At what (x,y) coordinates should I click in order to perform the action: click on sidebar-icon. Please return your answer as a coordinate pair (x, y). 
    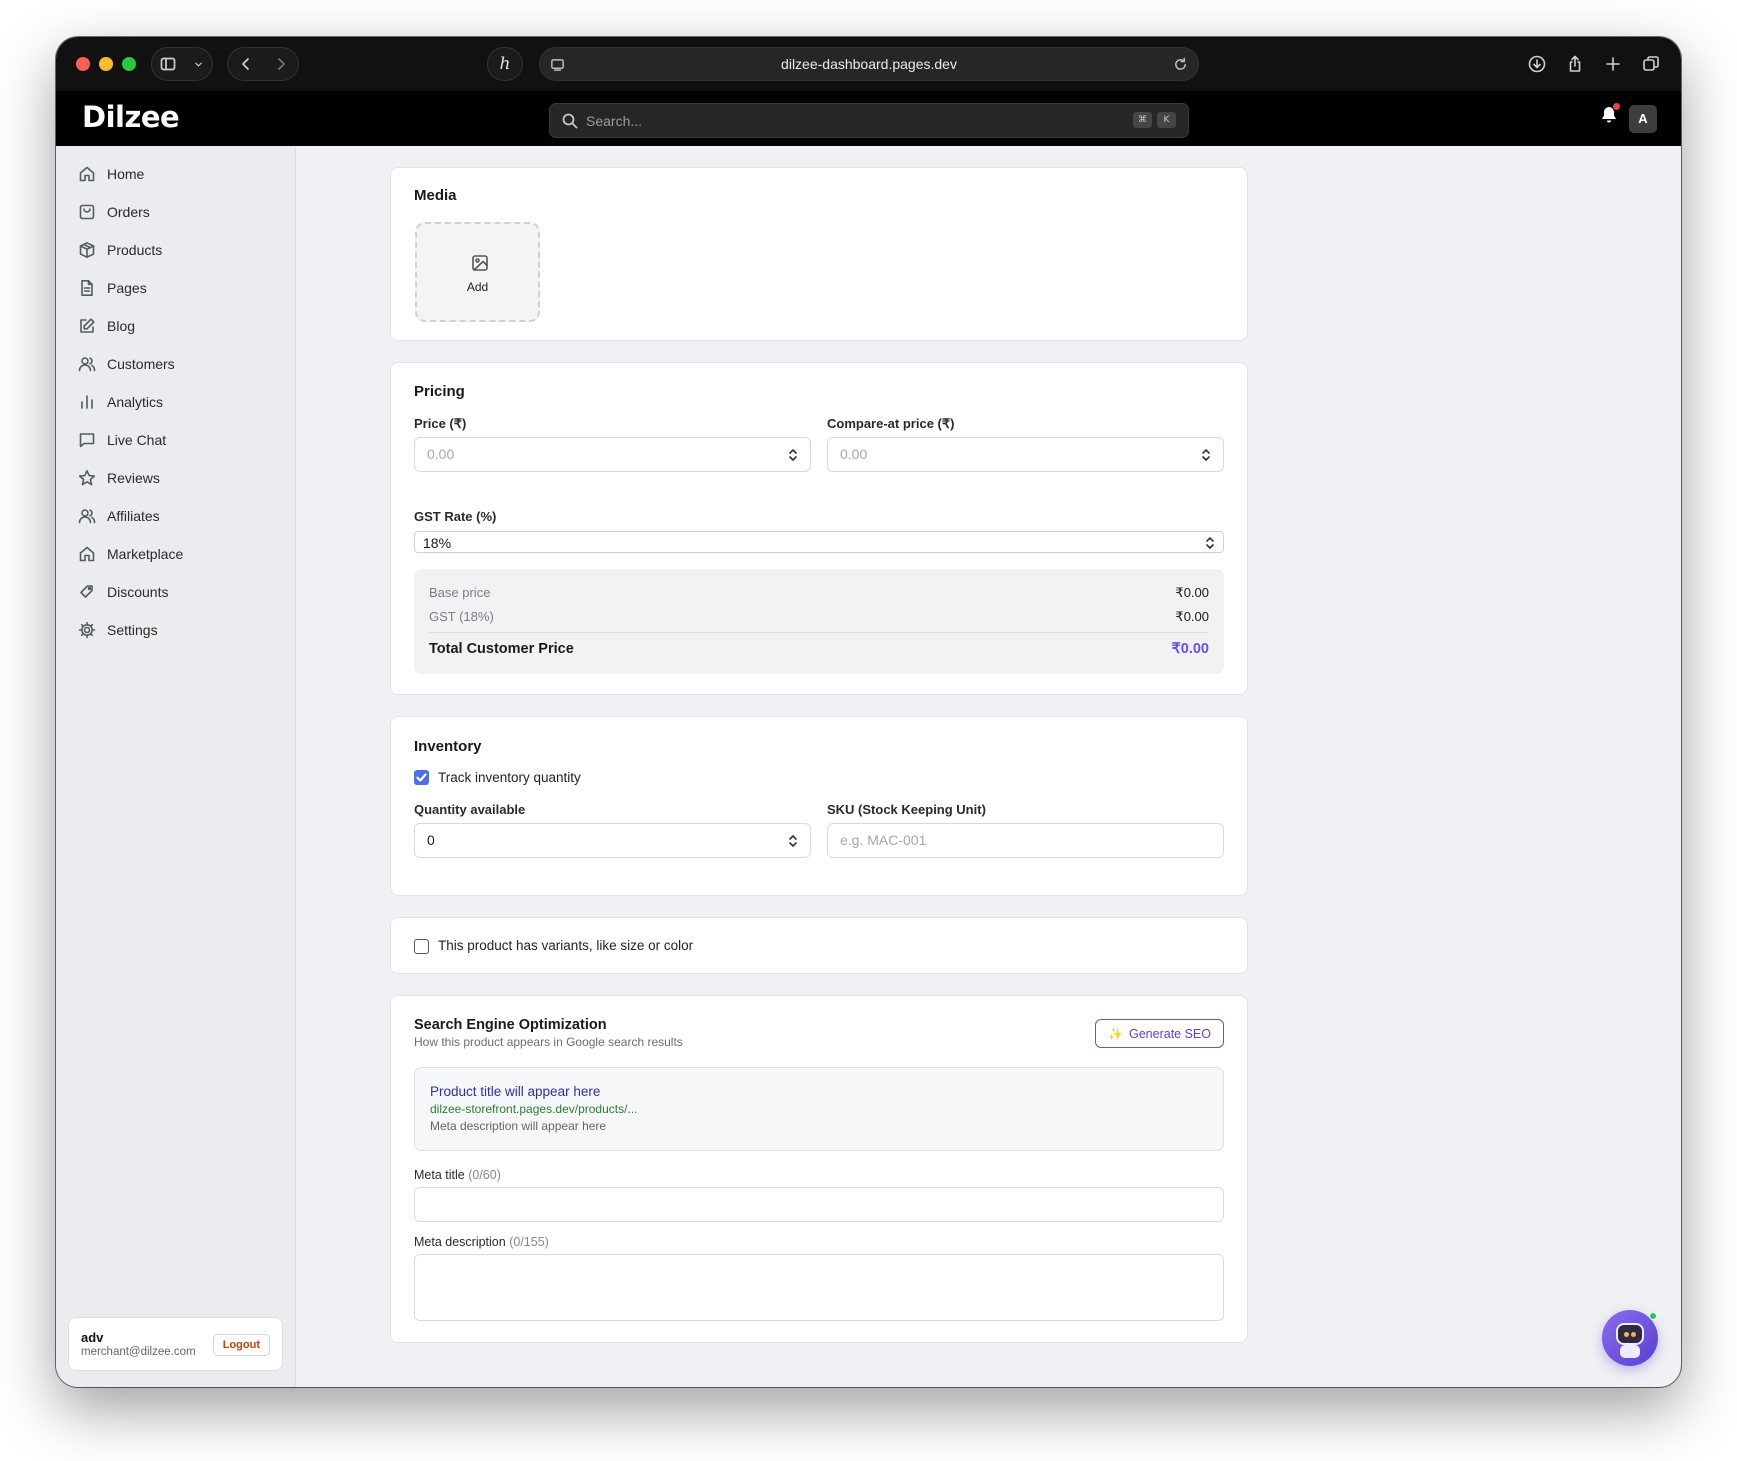
    Looking at the image, I should click on (168, 64).